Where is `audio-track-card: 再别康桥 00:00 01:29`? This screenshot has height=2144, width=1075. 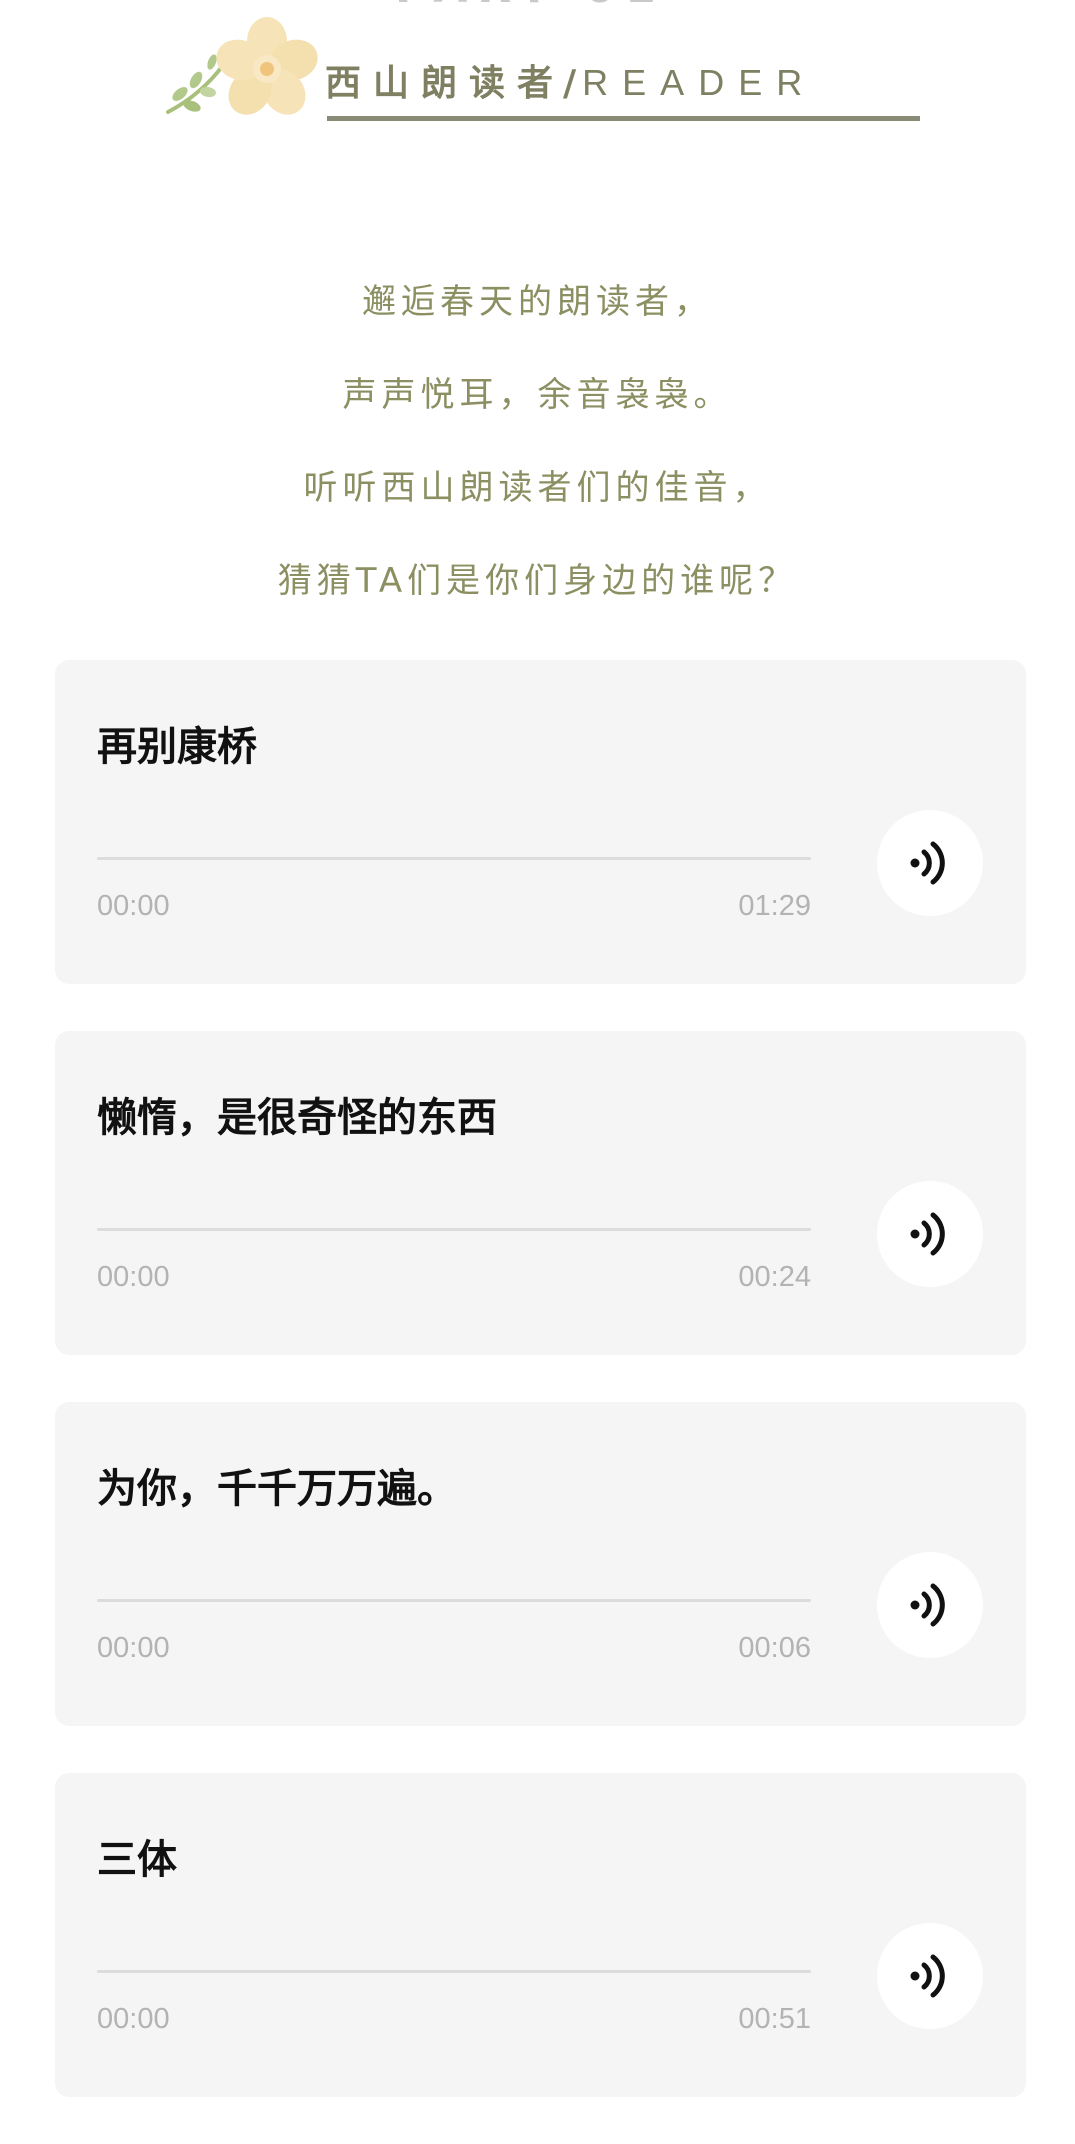 audio-track-card: 再别康桥 00:00 01:29 is located at coordinates (540, 822).